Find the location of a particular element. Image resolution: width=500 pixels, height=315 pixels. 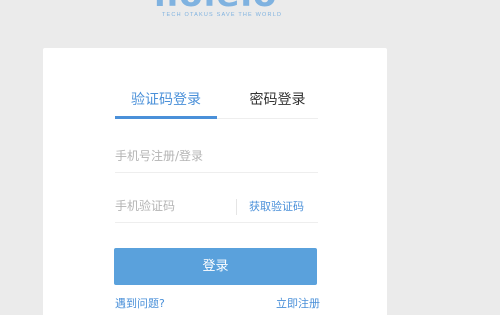

get-code-button: 获取验证码 is located at coordinates (270, 207).